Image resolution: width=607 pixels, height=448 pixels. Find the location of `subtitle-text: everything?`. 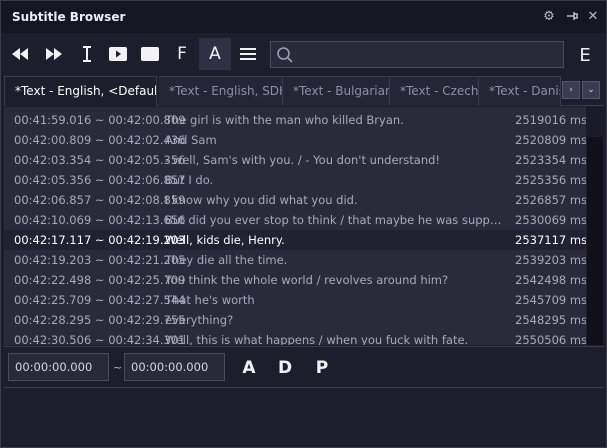

subtitle-text: everything? is located at coordinates (199, 320).